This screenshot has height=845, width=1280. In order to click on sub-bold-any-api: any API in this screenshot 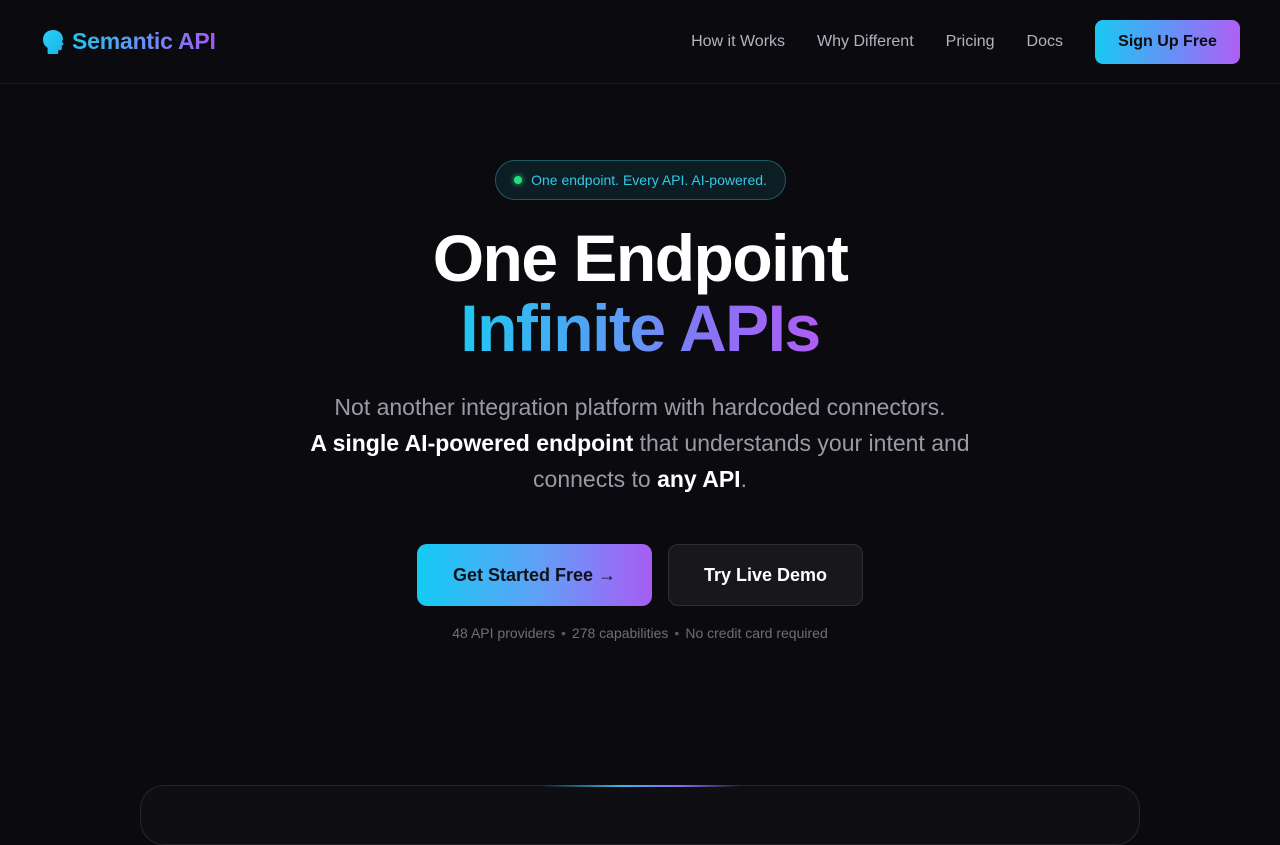, I will do `click(699, 479)`.